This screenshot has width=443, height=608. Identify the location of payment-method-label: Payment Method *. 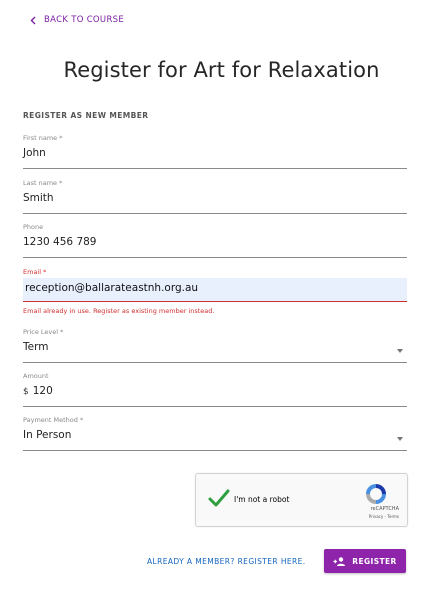
(53, 420).